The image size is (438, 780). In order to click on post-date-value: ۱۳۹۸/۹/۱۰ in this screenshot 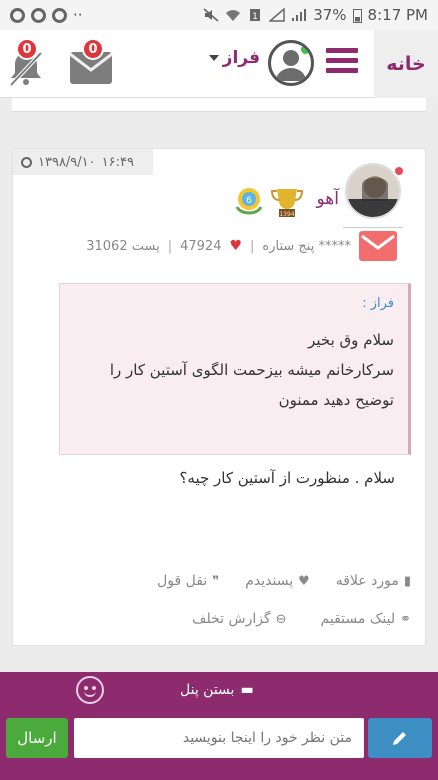, I will do `click(67, 162)`.